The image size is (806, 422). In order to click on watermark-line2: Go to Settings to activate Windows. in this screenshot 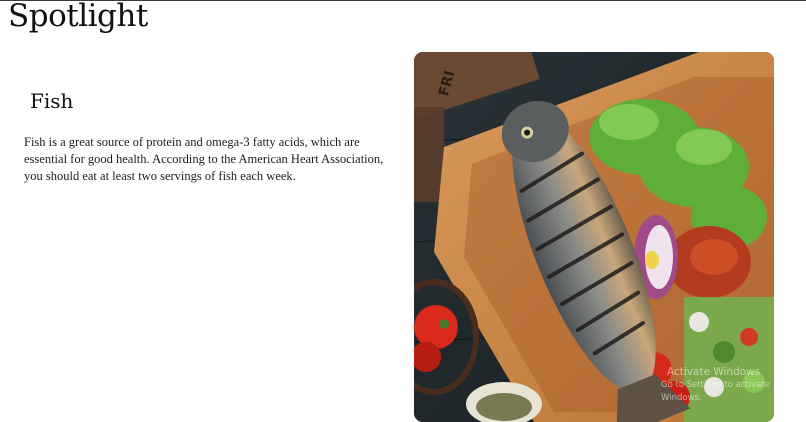, I will do `click(715, 391)`.